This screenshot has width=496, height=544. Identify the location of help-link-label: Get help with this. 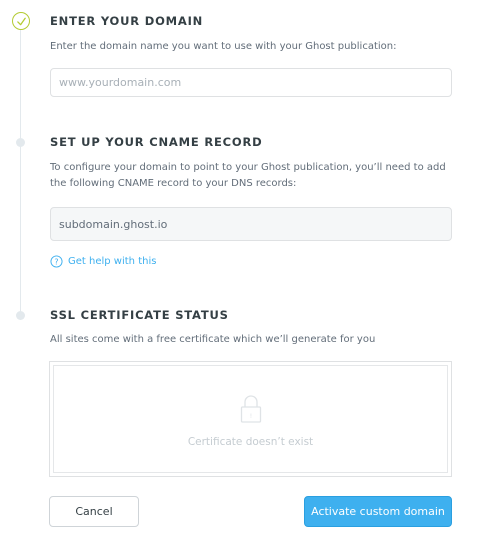
(112, 261).